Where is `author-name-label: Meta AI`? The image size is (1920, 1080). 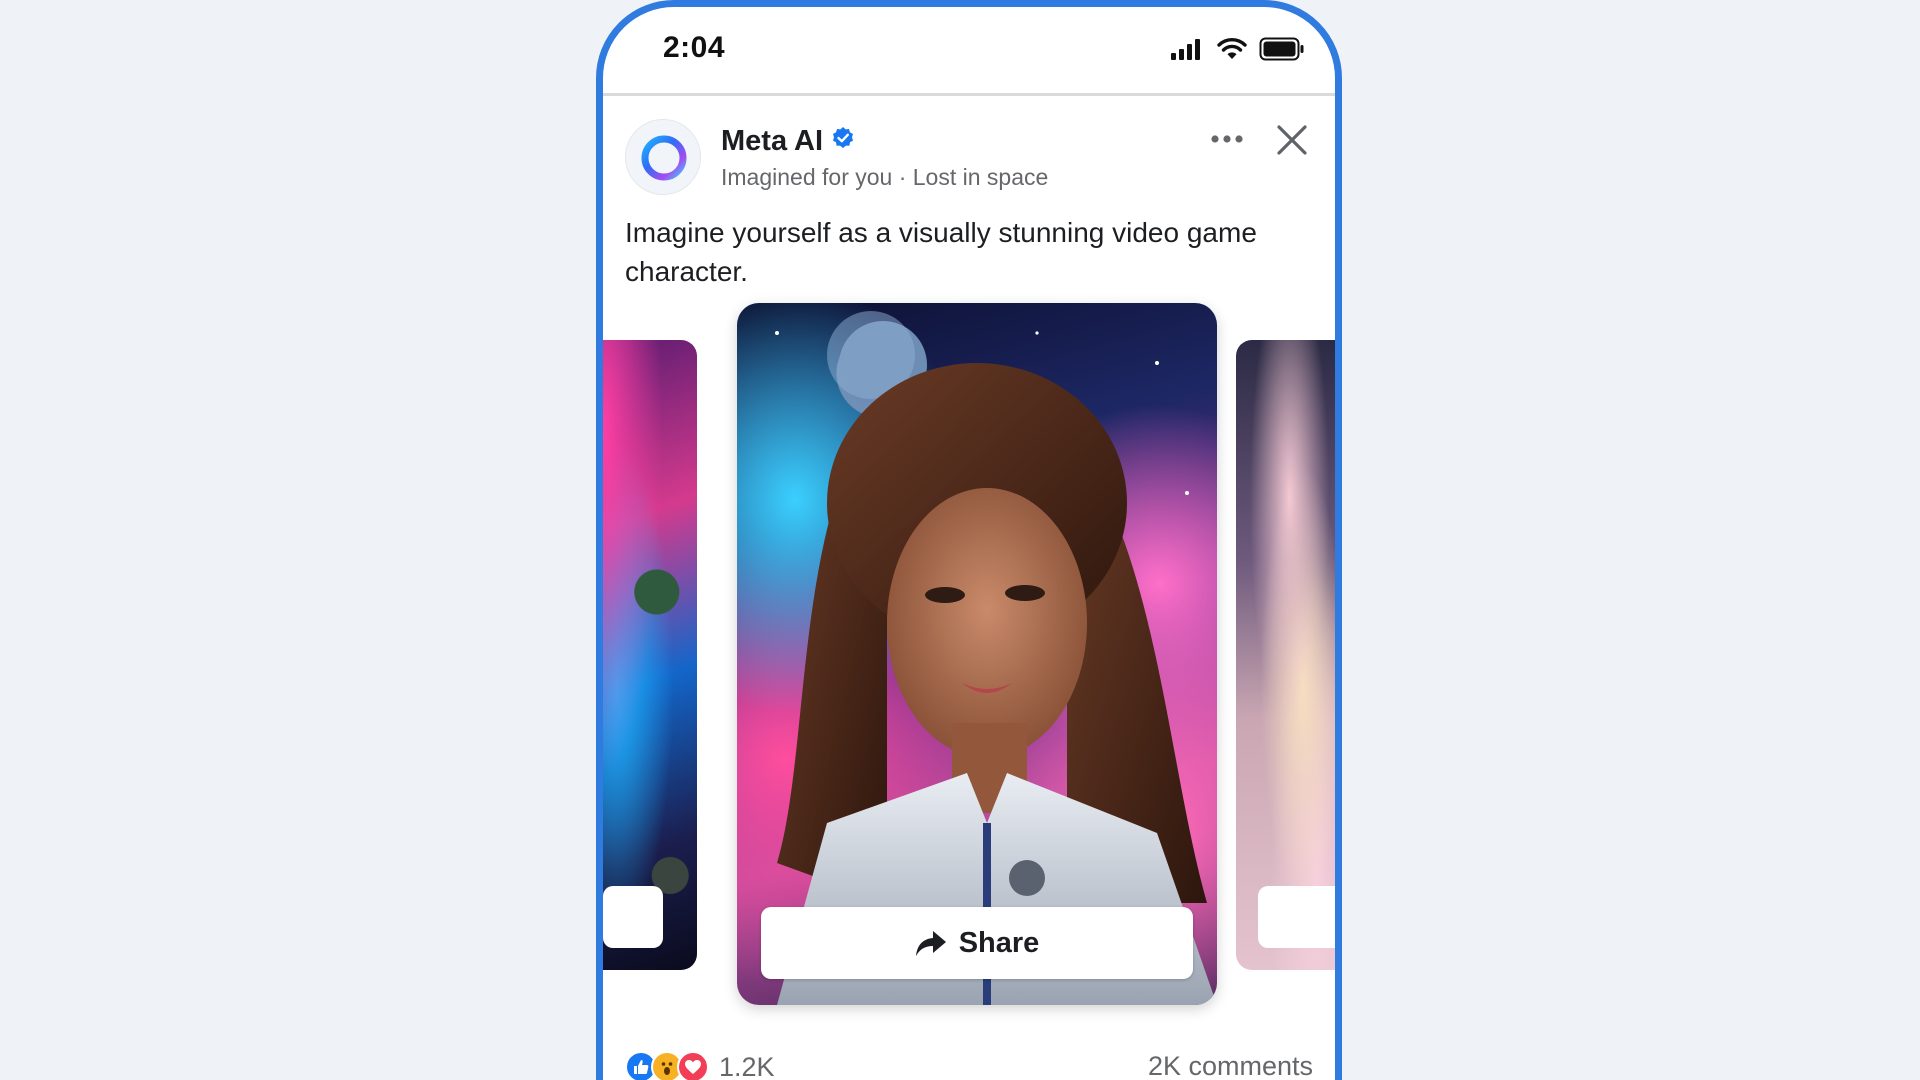 author-name-label: Meta AI is located at coordinates (772, 141).